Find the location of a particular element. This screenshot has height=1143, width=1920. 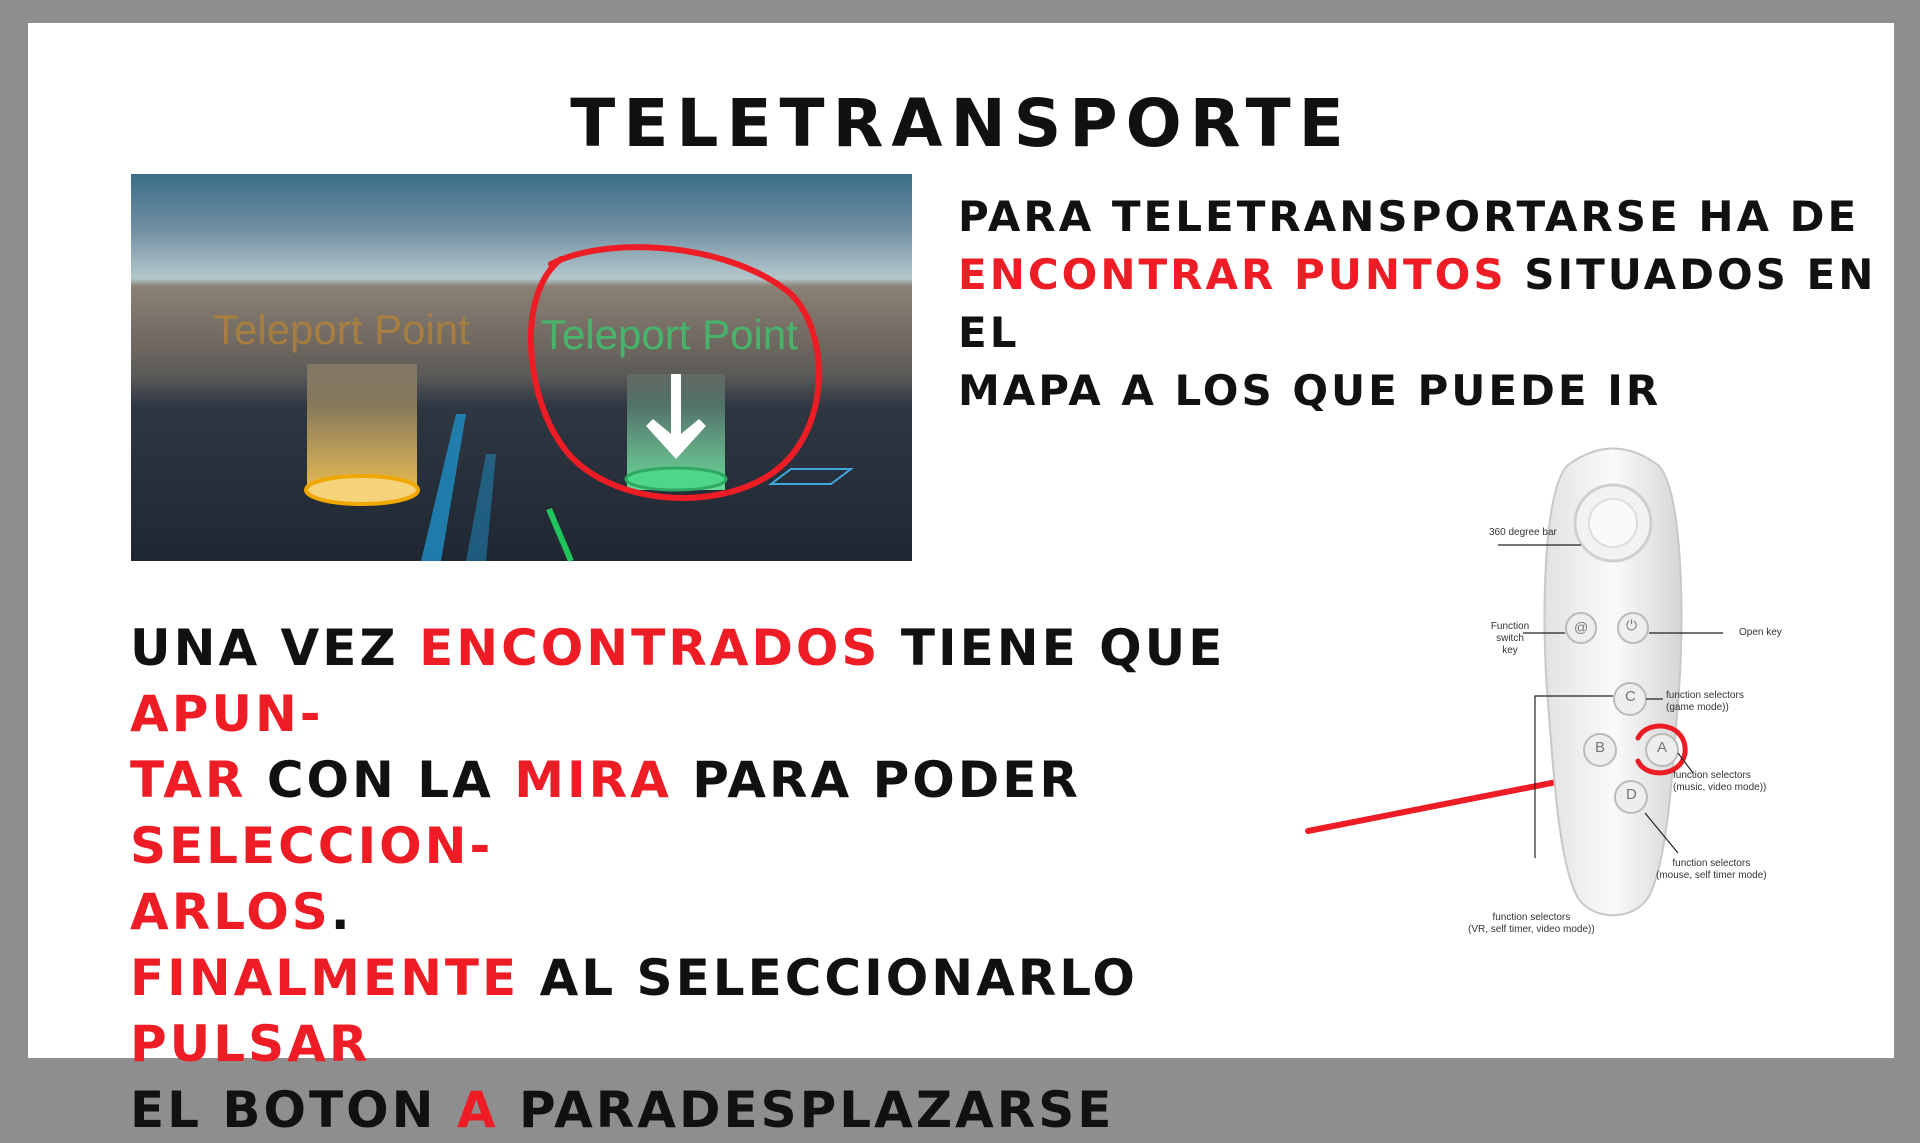

button-a: A is located at coordinates (1662, 747).